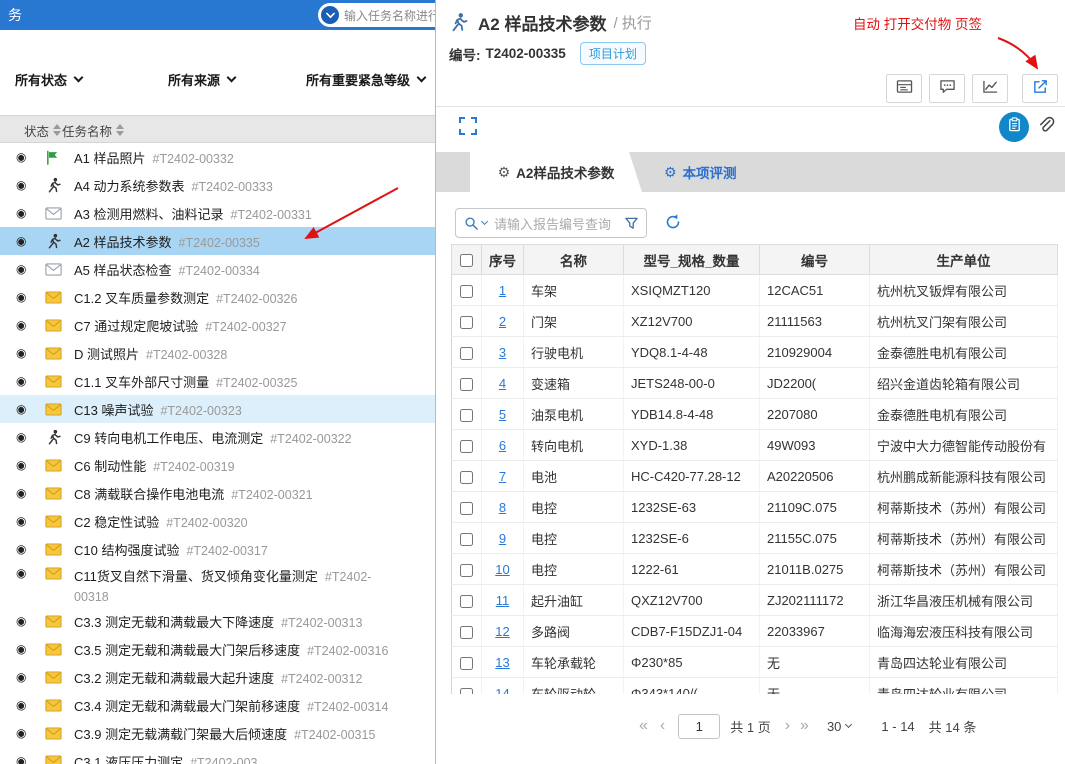 This screenshot has height=764, width=1065. Describe the element at coordinates (542, 24) in the screenshot. I see `page-title: A2 样品技术参数` at that location.